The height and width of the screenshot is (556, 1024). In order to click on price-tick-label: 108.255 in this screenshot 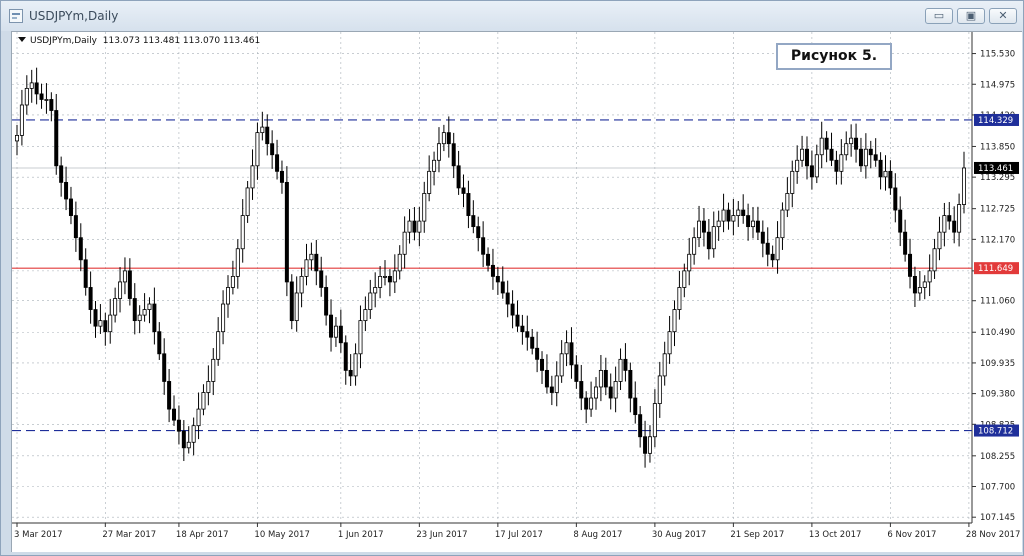, I will do `click(997, 457)`.